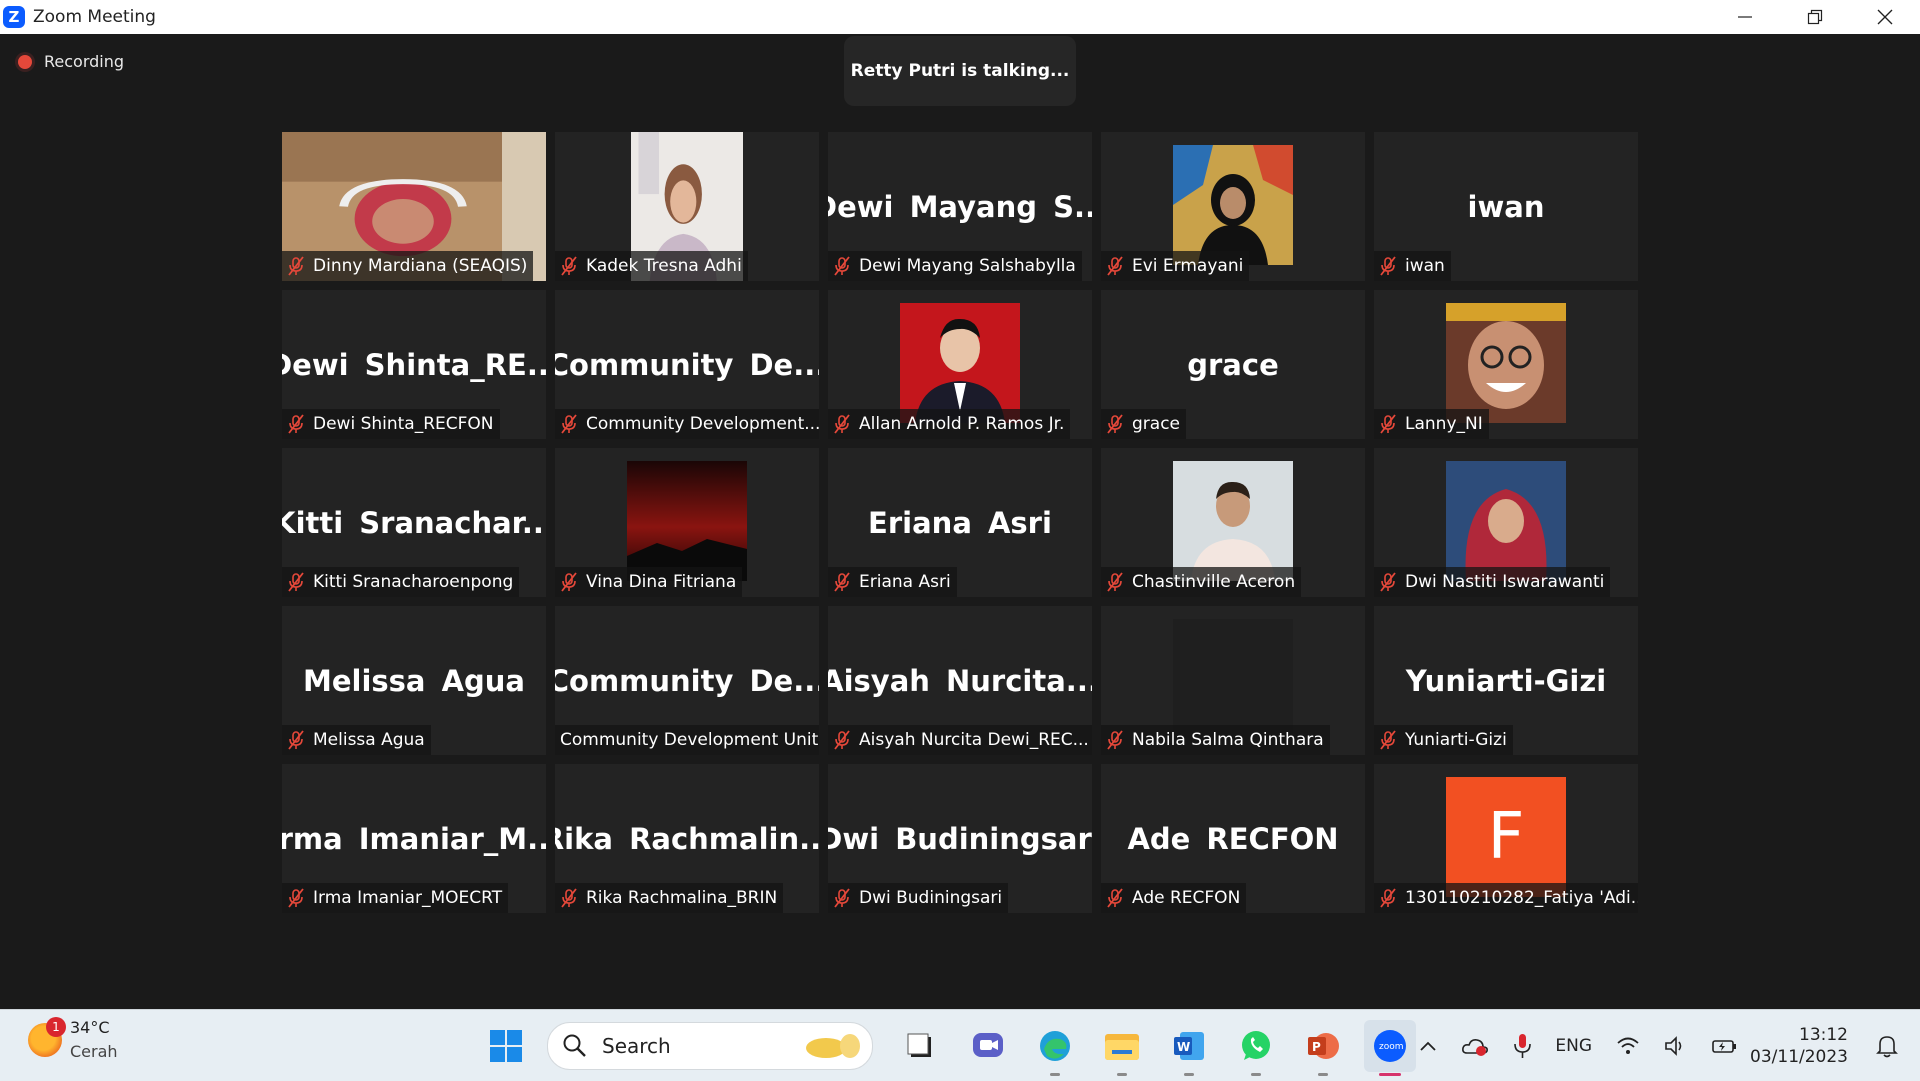  I want to click on window-title: Zoom Meeting, so click(94, 17).